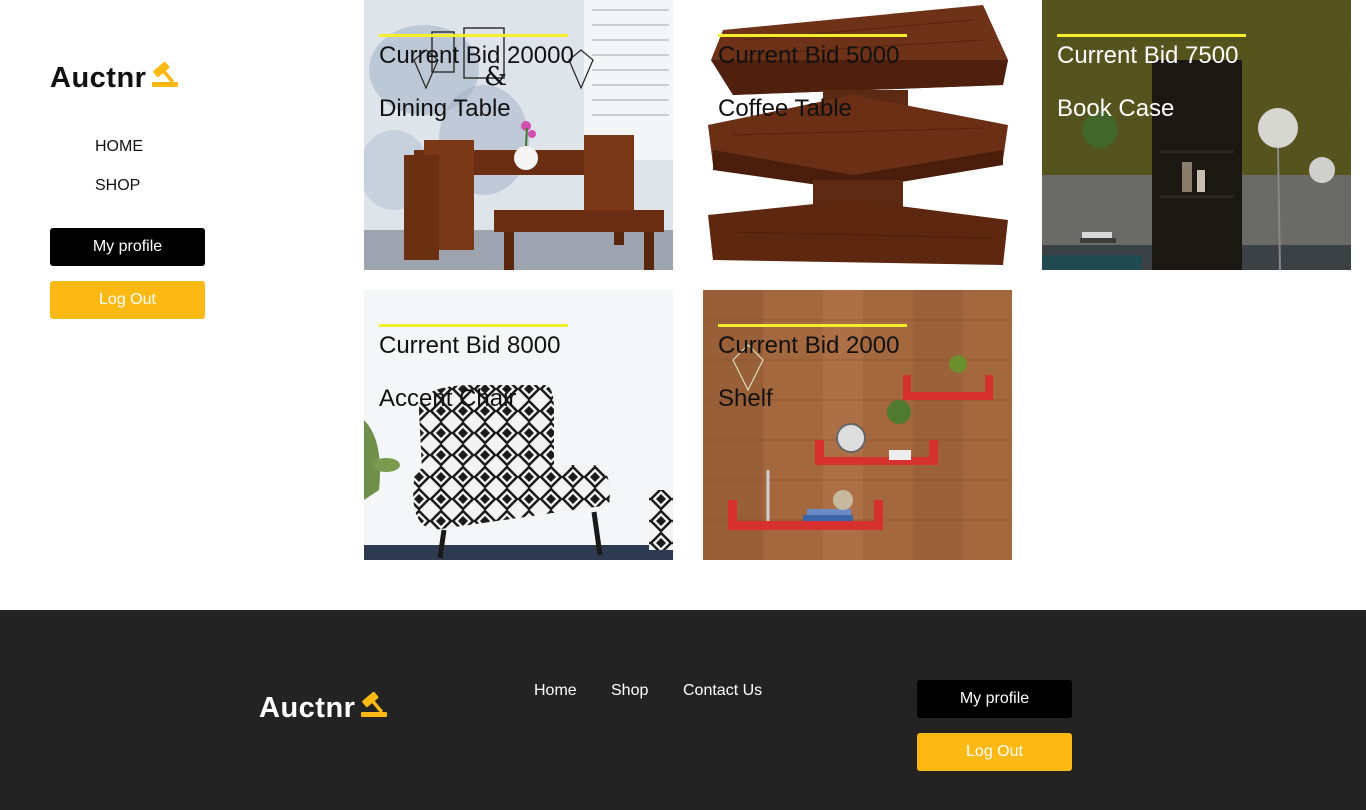 The width and height of the screenshot is (1366, 810). What do you see at coordinates (127, 247) in the screenshot?
I see `my-profile-button: My profile` at bounding box center [127, 247].